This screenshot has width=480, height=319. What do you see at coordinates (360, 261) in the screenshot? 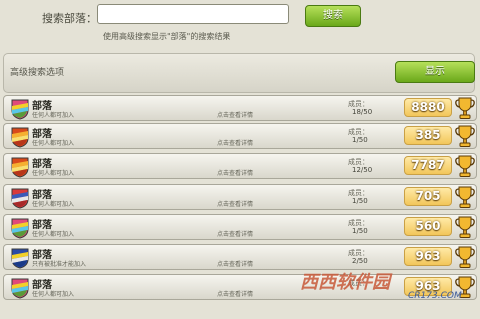
I see `clan-members-count: 2/50` at bounding box center [360, 261].